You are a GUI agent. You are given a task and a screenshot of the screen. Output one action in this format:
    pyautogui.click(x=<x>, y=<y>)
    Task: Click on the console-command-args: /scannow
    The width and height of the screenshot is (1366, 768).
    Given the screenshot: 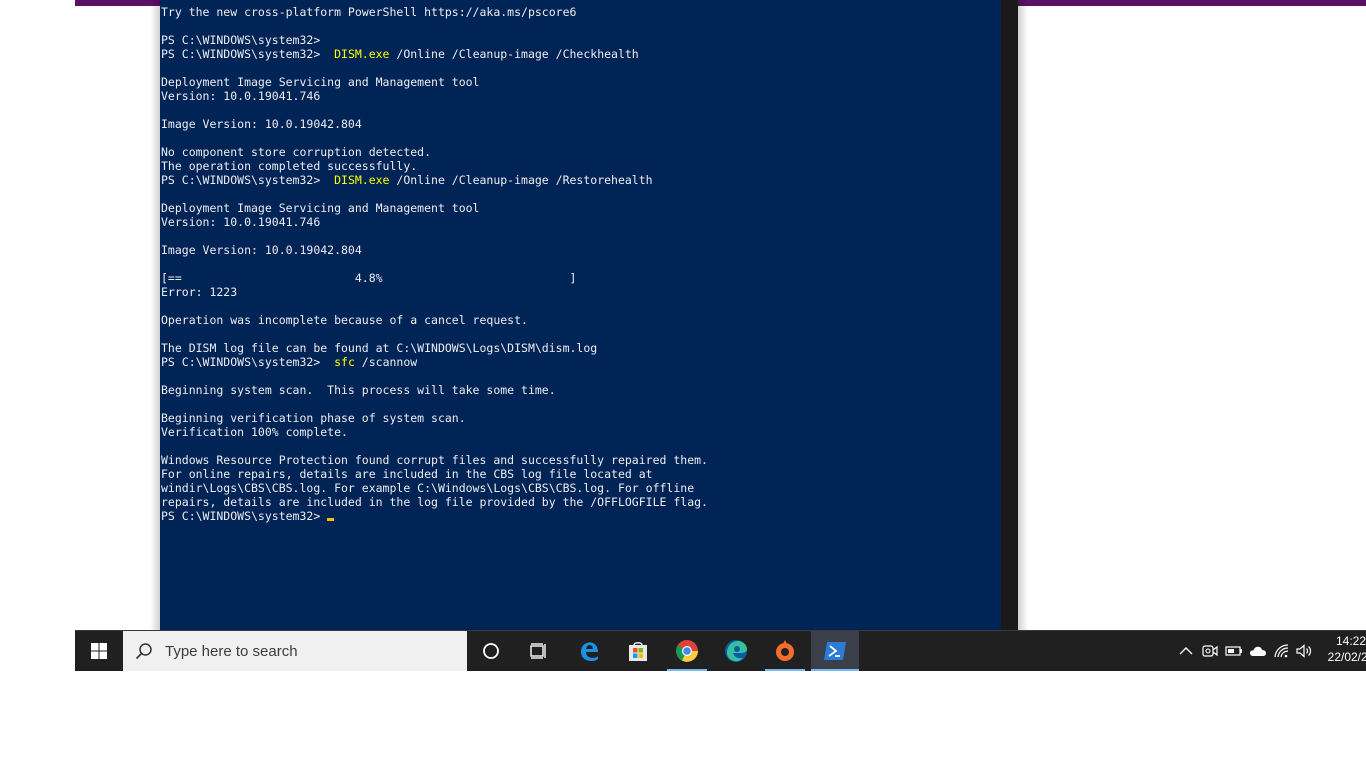 What is the action you would take?
    pyautogui.click(x=386, y=362)
    